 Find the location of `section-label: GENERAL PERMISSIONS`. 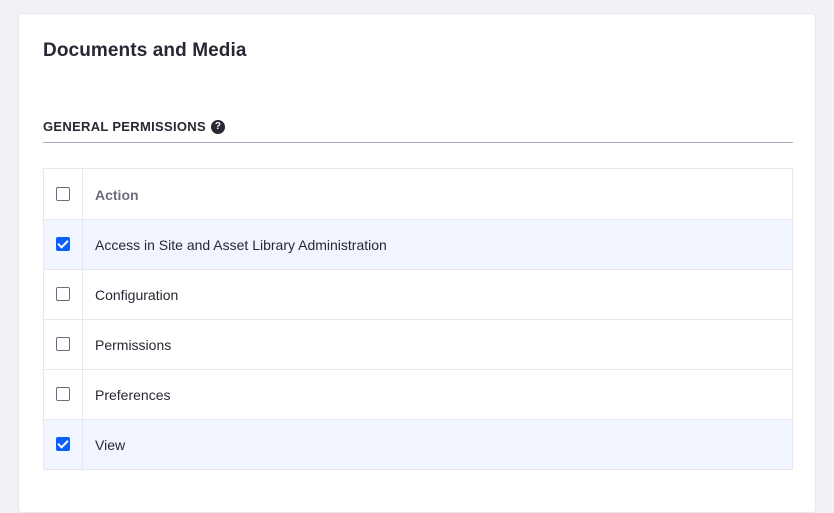

section-label: GENERAL PERMISSIONS is located at coordinates (124, 126).